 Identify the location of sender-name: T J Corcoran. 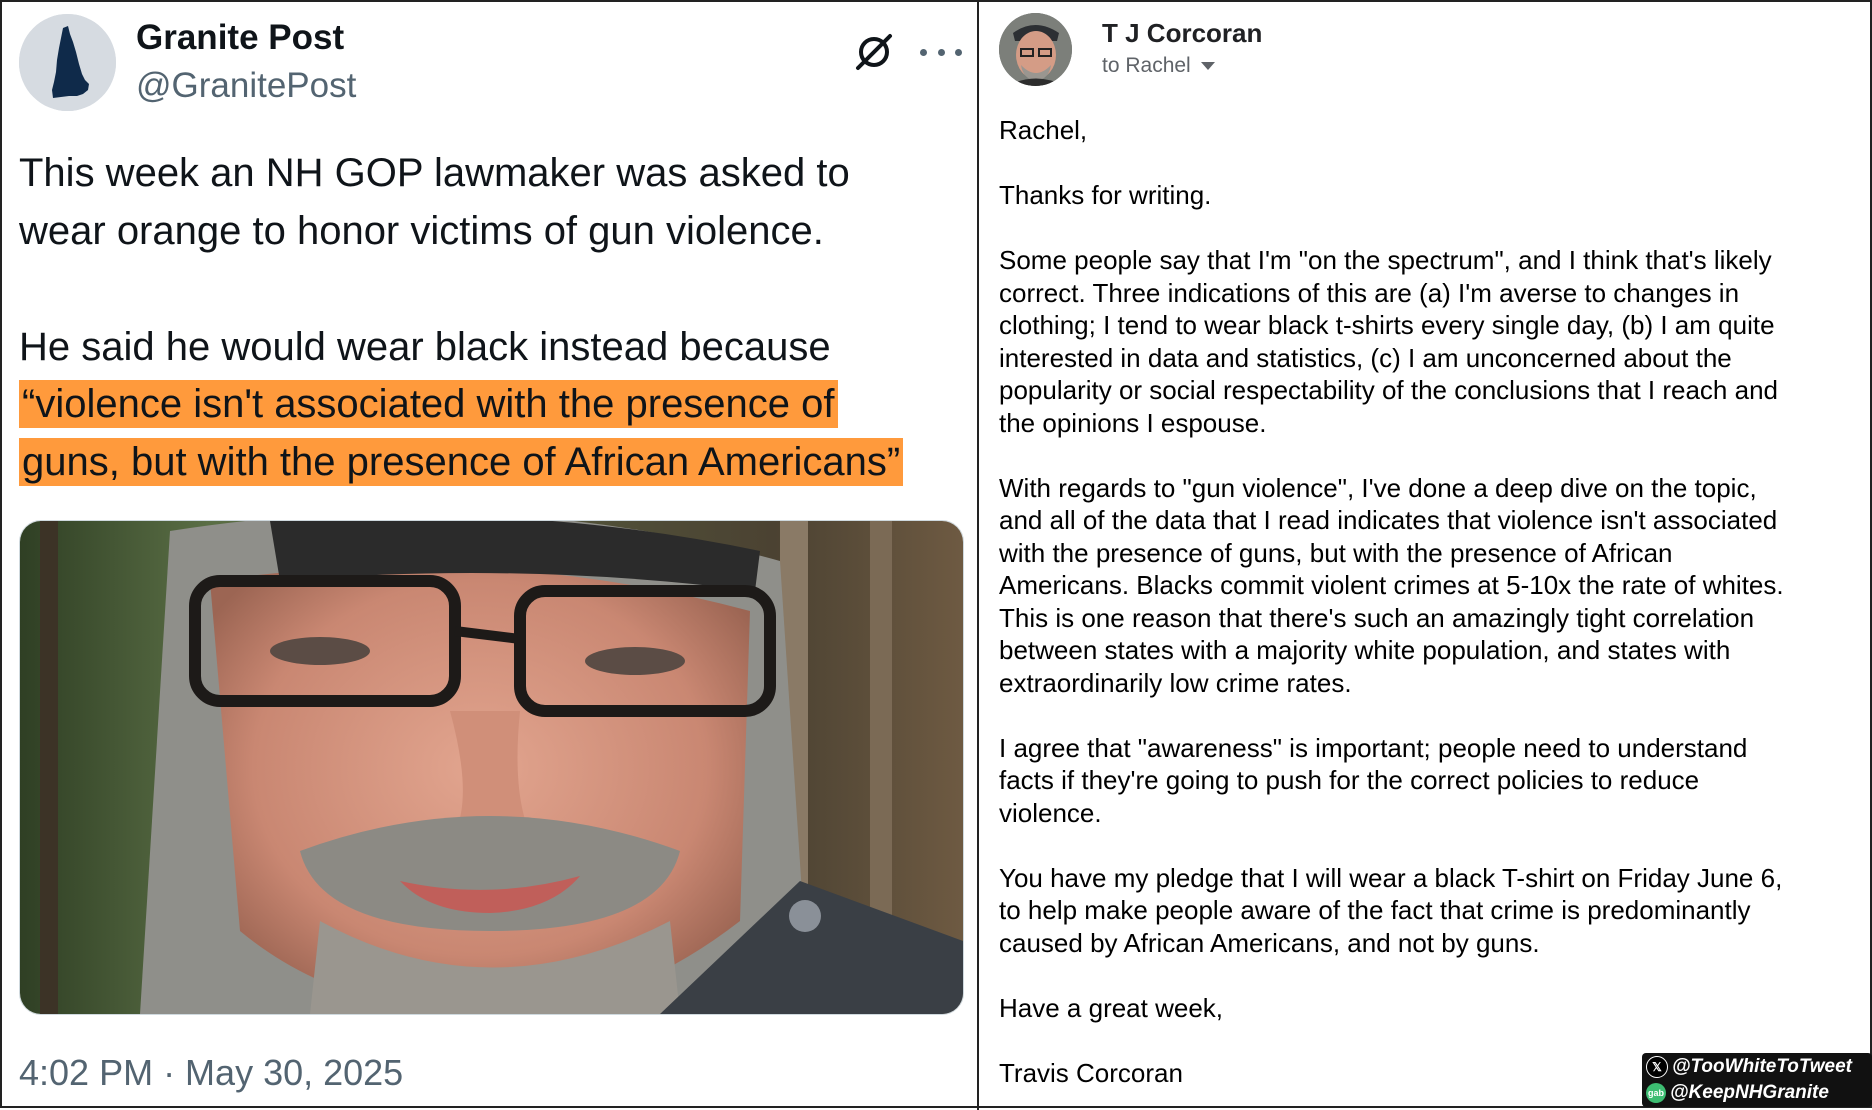
(1182, 33).